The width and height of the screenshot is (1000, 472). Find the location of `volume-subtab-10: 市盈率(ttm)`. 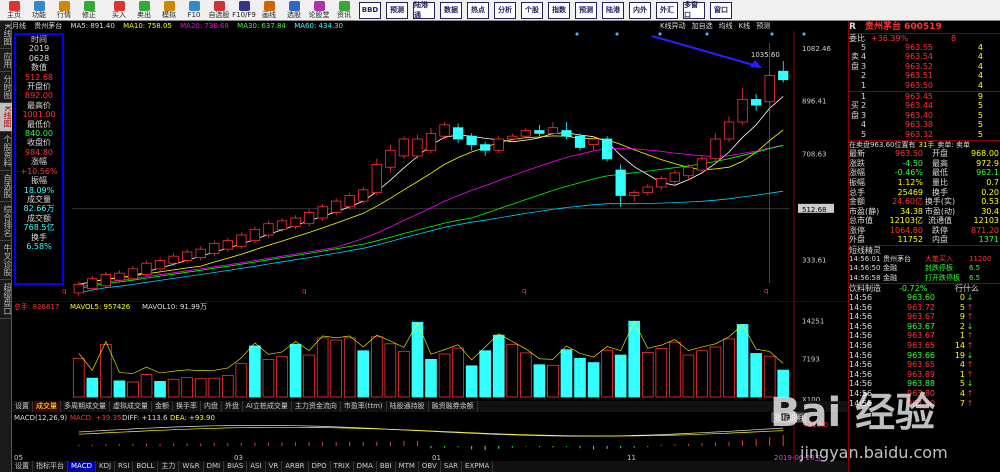

volume-subtab-10: 市盈率(ttm) is located at coordinates (364, 406).